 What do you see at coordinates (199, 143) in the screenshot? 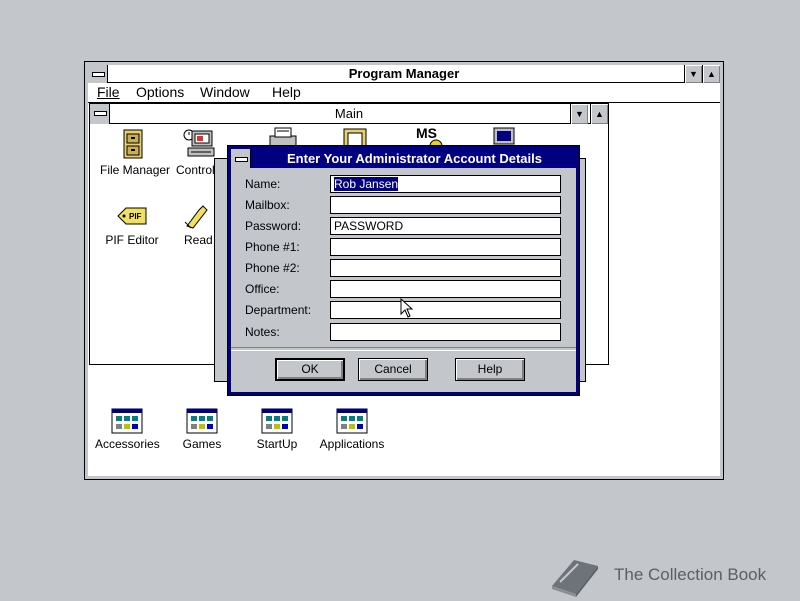
I see `control-panel-icon` at bounding box center [199, 143].